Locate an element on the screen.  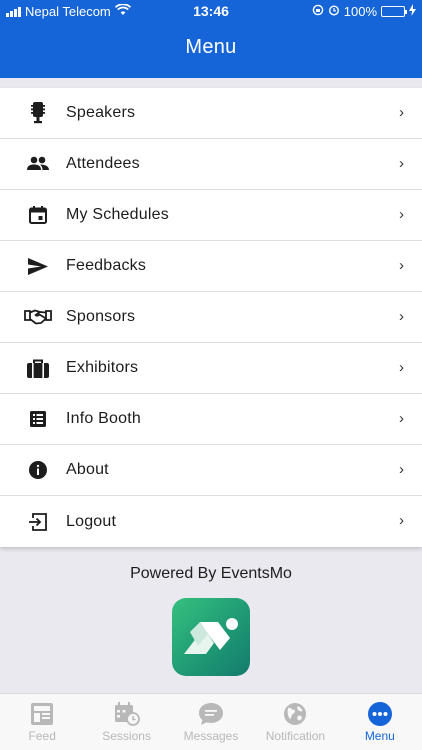
send-icon is located at coordinates (33, 266).